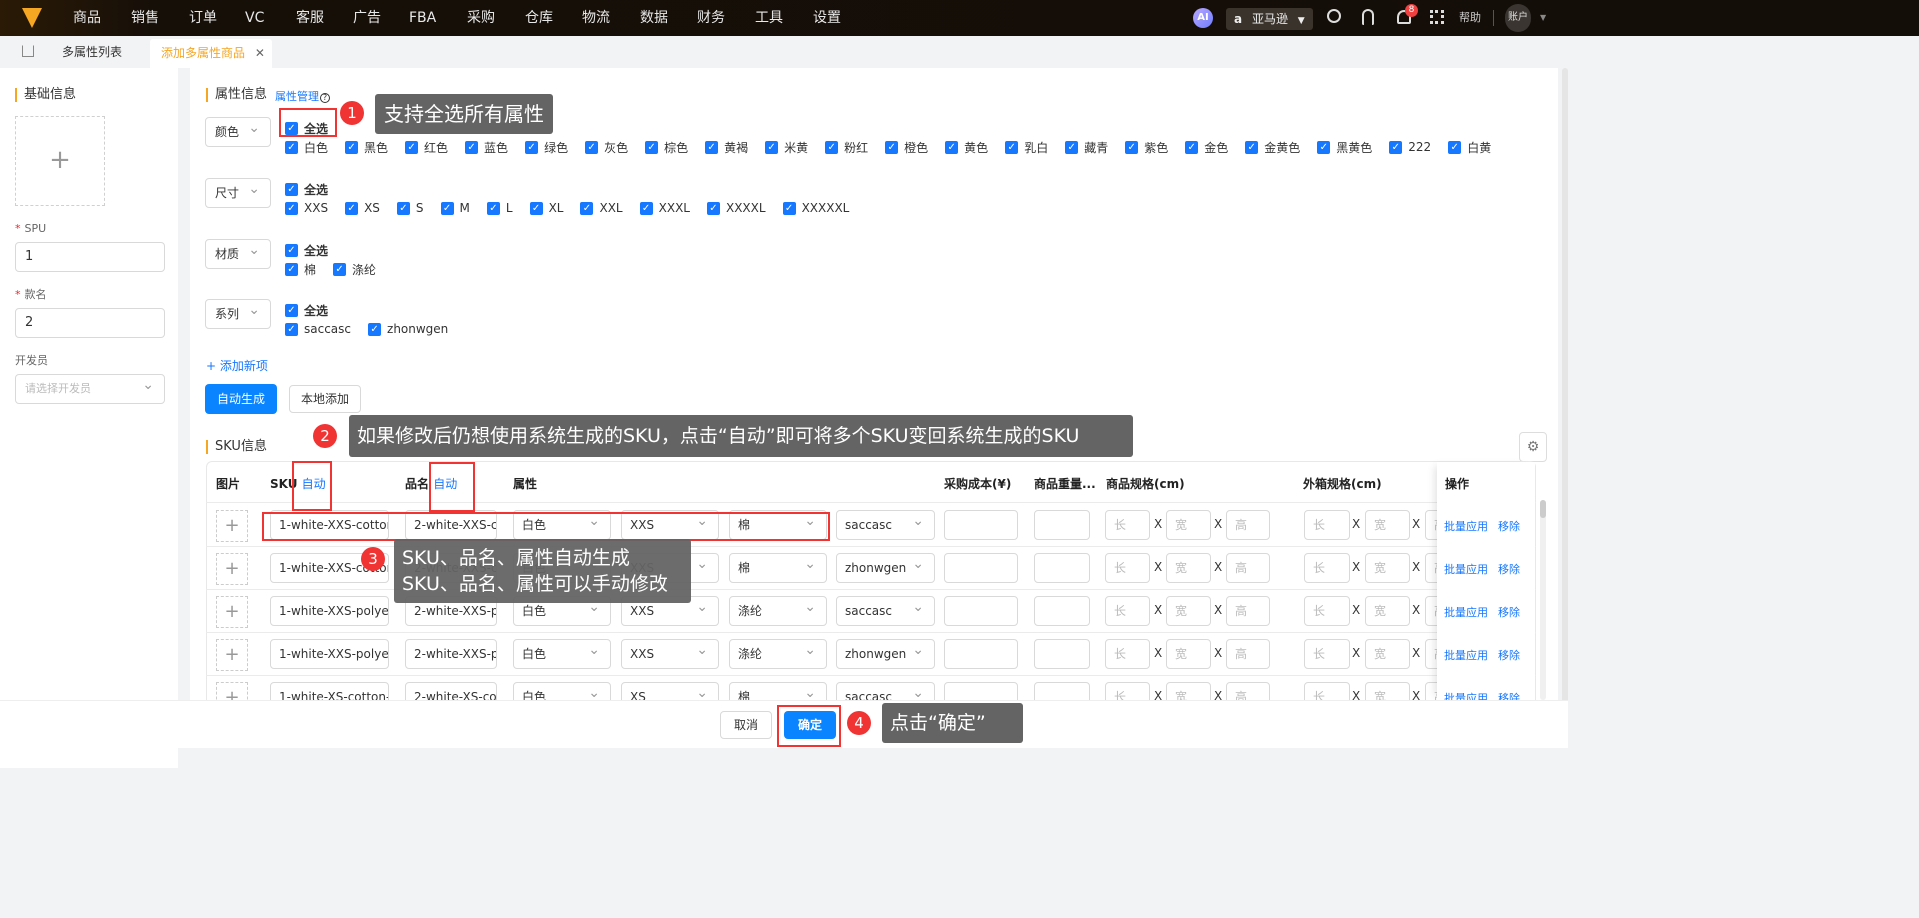  I want to click on attr-value-checkbox: ✓ XXL, so click(601, 208).